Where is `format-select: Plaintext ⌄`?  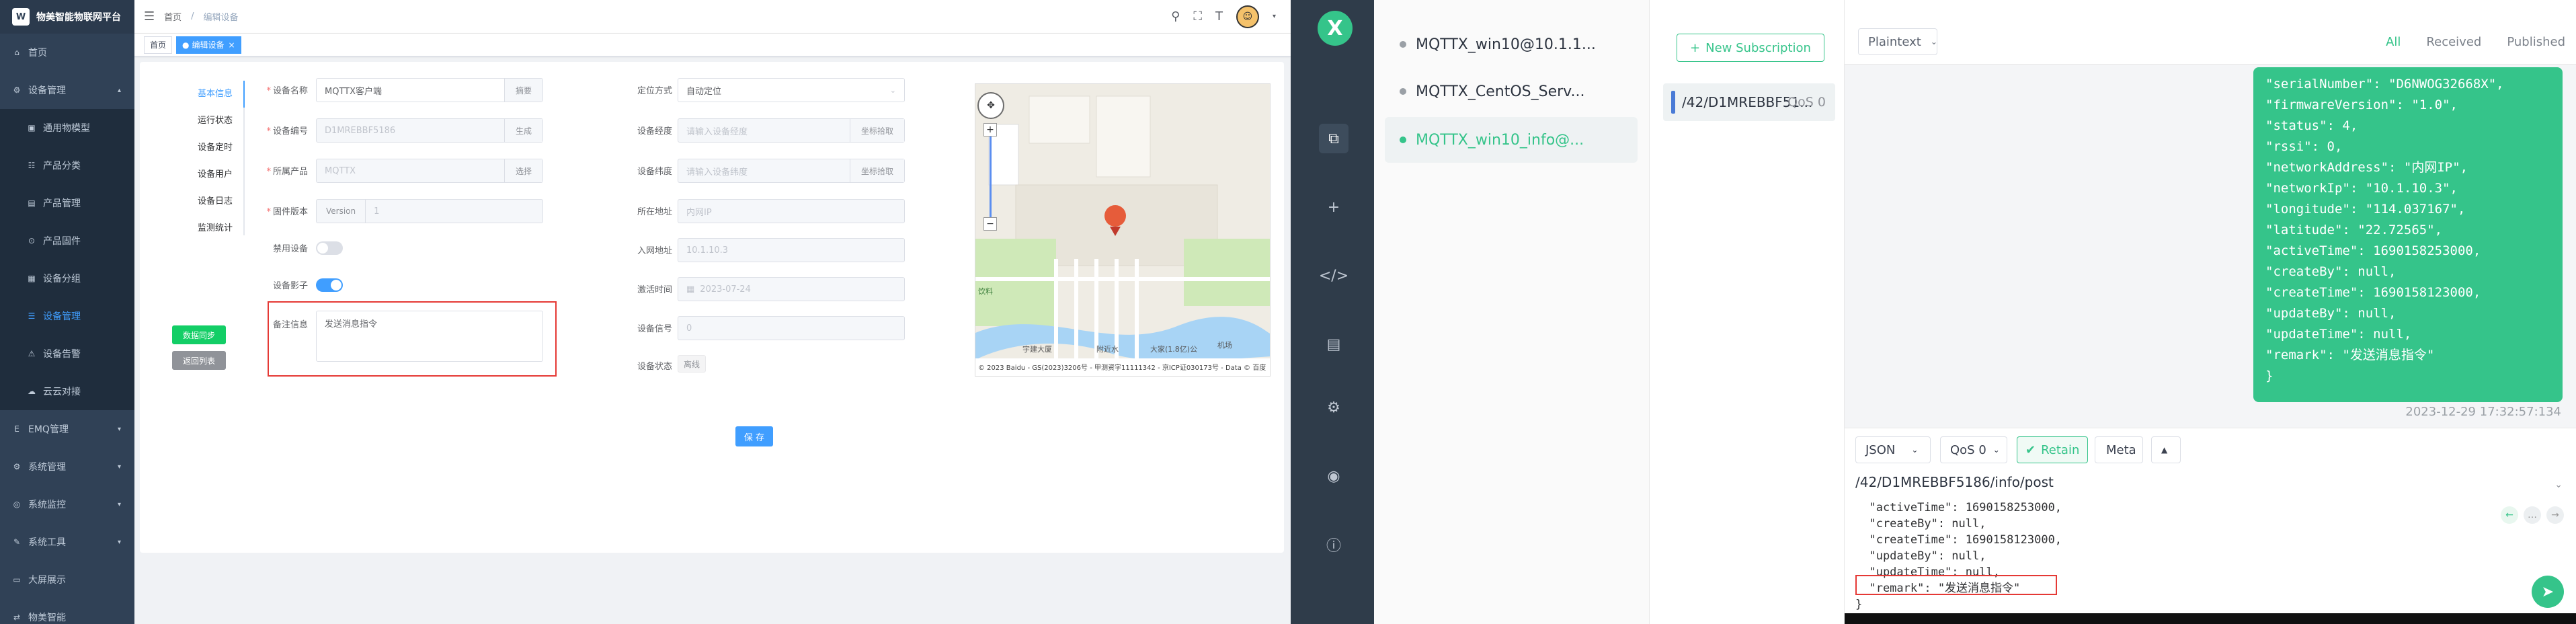
format-select: Plaintext ⌄ is located at coordinates (1897, 42).